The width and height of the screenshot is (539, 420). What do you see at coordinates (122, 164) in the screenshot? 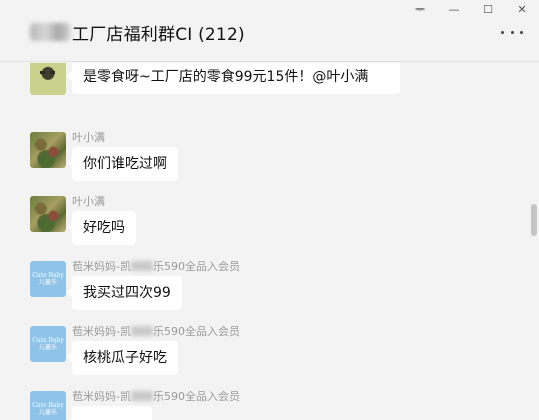
I see `message-bubble: 你们谁吃过啊` at bounding box center [122, 164].